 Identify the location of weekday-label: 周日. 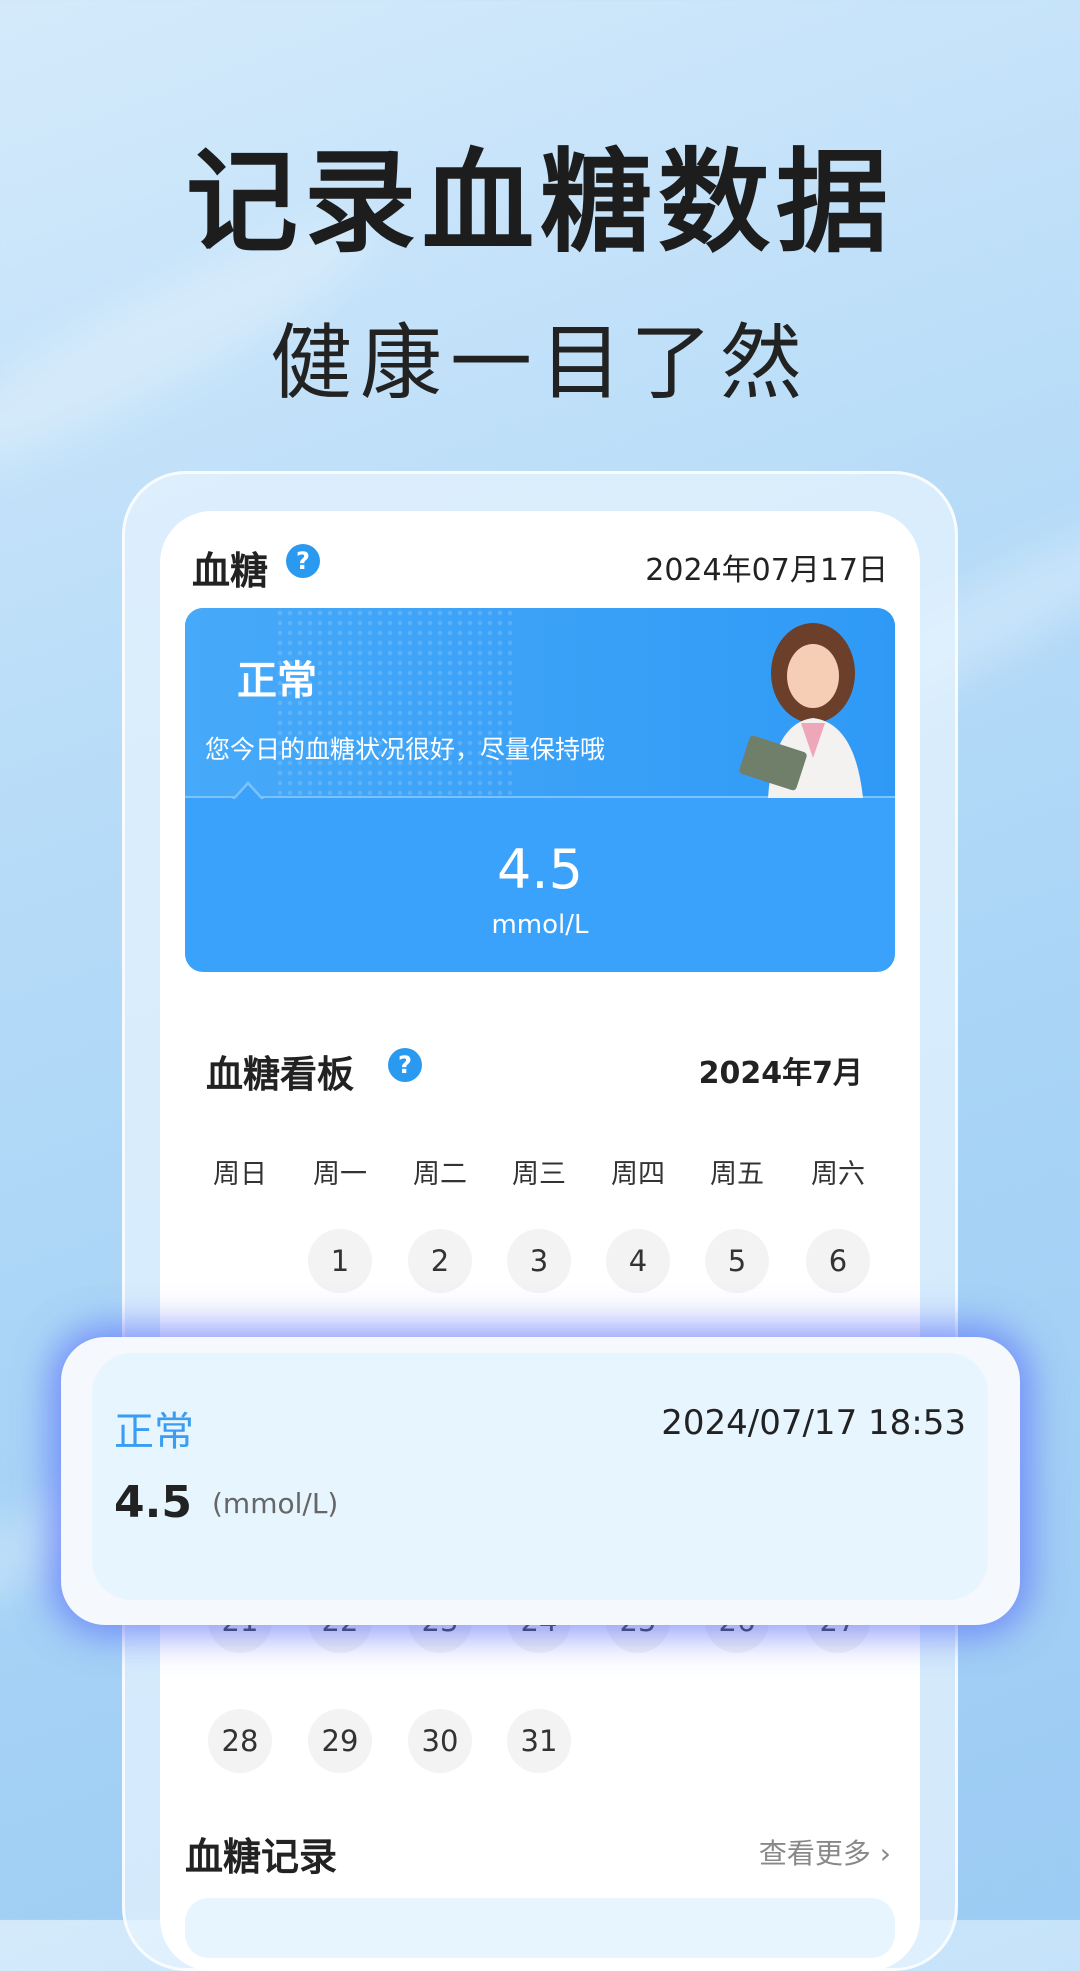
(240, 1174).